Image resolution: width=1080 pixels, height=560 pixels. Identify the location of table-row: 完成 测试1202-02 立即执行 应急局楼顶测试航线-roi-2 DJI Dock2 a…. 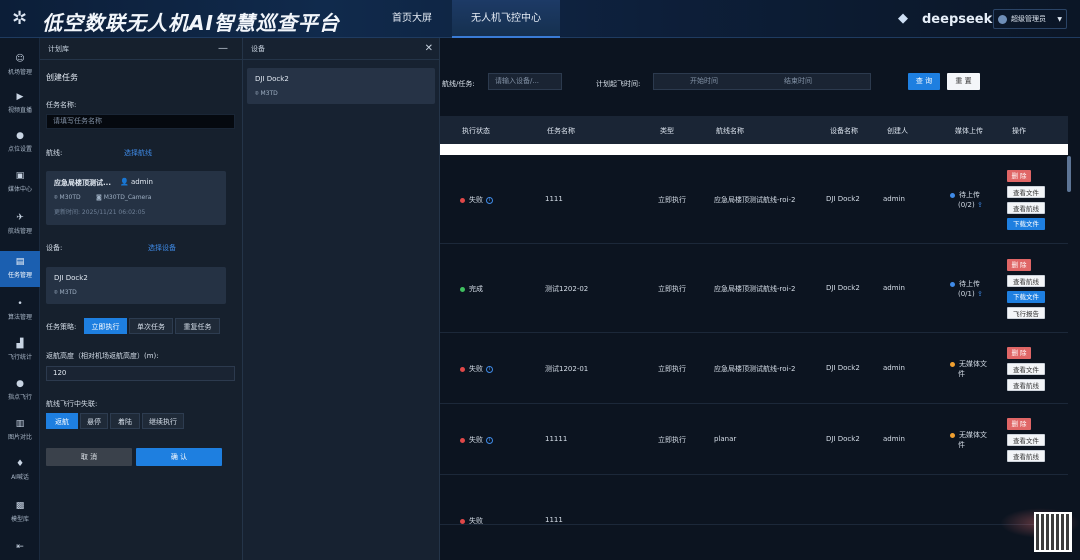
(754, 288).